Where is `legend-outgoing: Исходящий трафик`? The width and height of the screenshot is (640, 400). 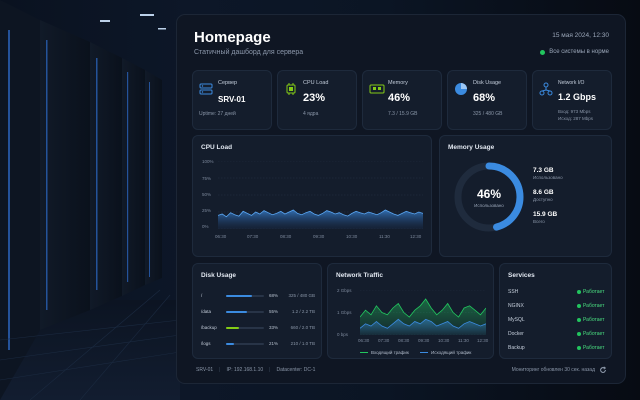
legend-outgoing: Исходящий трафик is located at coordinates (445, 352).